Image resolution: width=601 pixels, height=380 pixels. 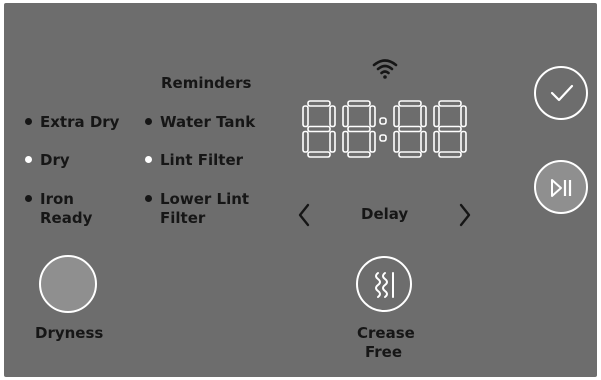 What do you see at coordinates (148, 159) in the screenshot?
I see `indicator-lint-filter` at bounding box center [148, 159].